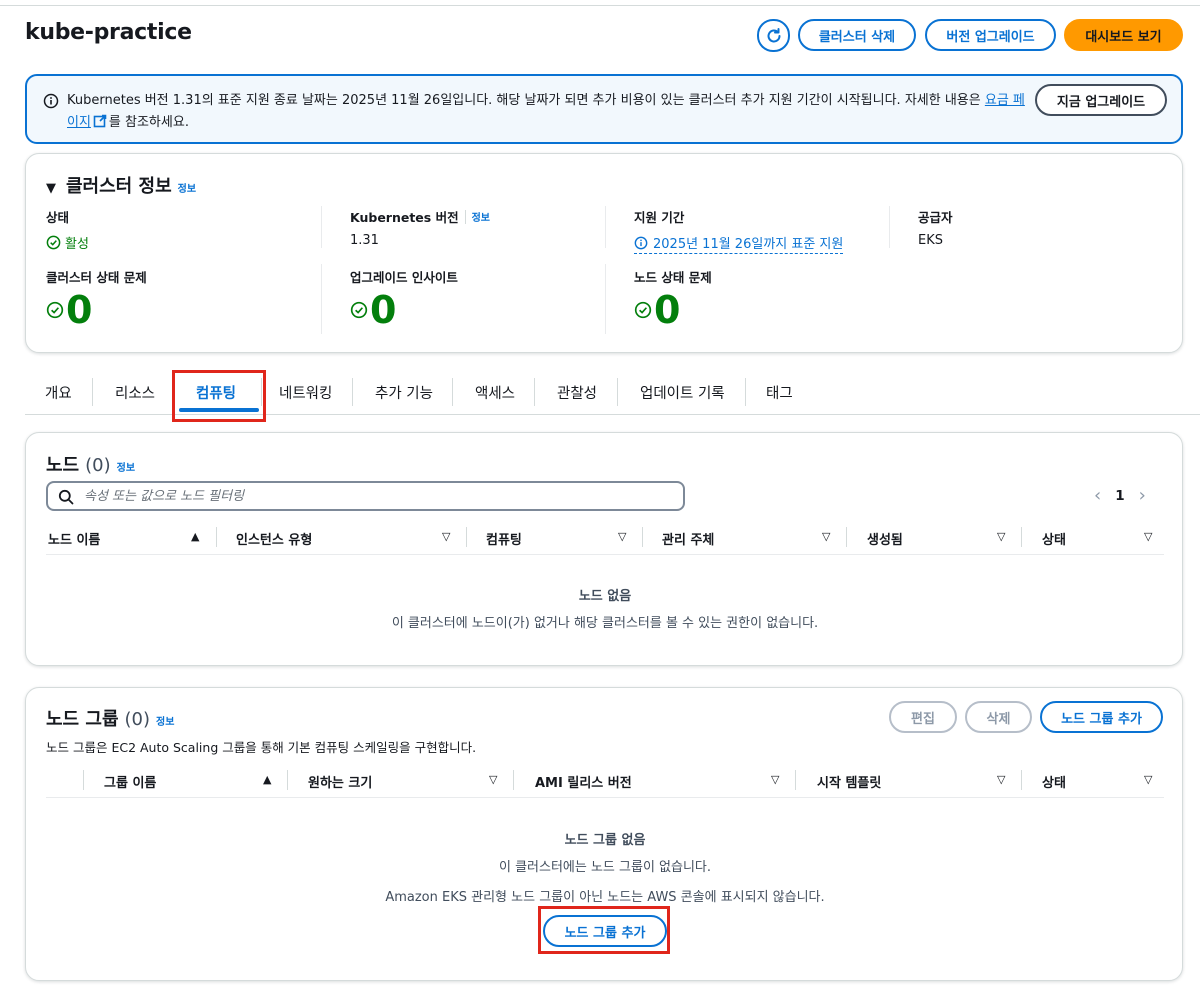 The width and height of the screenshot is (1200, 993). What do you see at coordinates (67, 229) in the screenshot?
I see `status-field: 상태 활성` at bounding box center [67, 229].